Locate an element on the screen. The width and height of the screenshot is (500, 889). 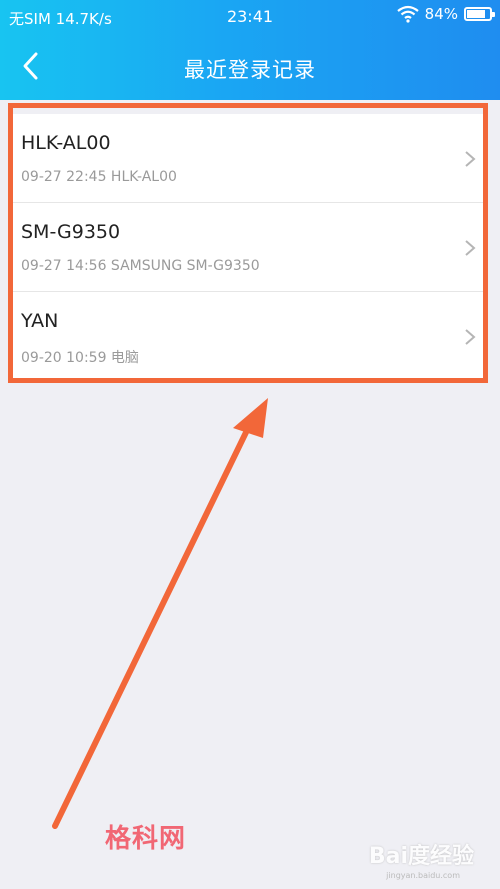
login-detail: 09-27 14:56 SAMSUNG SM-G9350 is located at coordinates (140, 266).